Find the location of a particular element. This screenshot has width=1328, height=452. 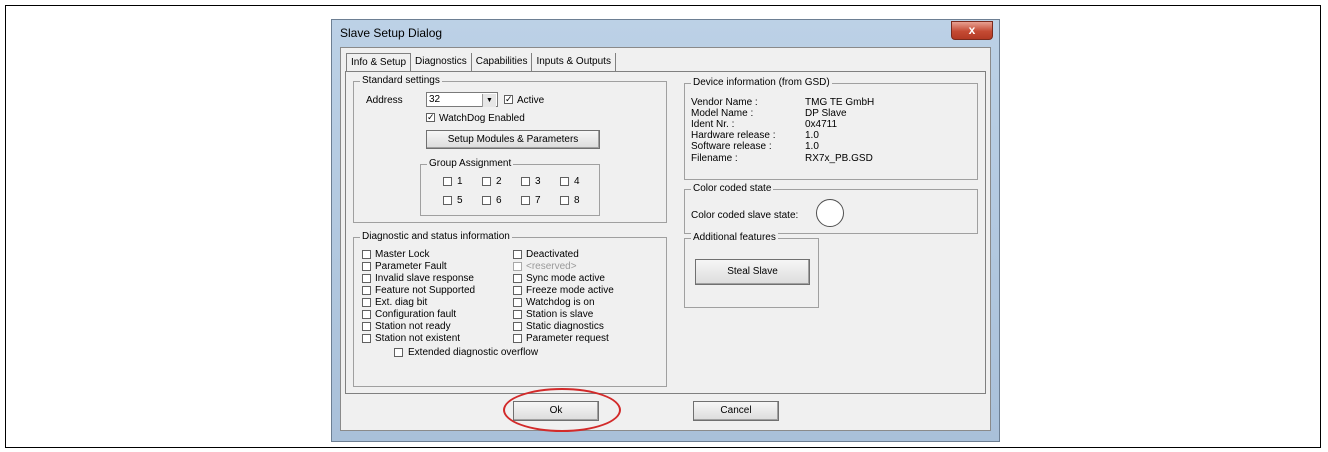

group-1-label: 1 is located at coordinates (460, 181).